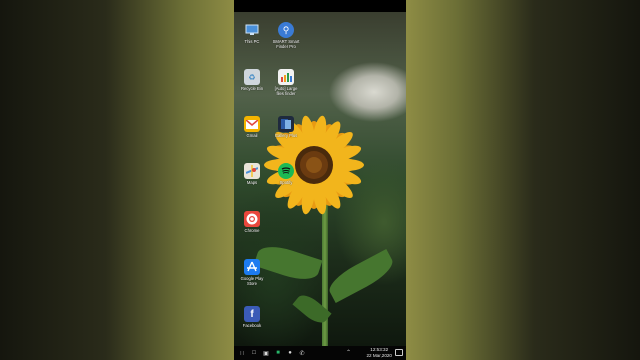 The height and width of the screenshot is (360, 640). What do you see at coordinates (252, 171) in the screenshot?
I see `maps-icon` at bounding box center [252, 171].